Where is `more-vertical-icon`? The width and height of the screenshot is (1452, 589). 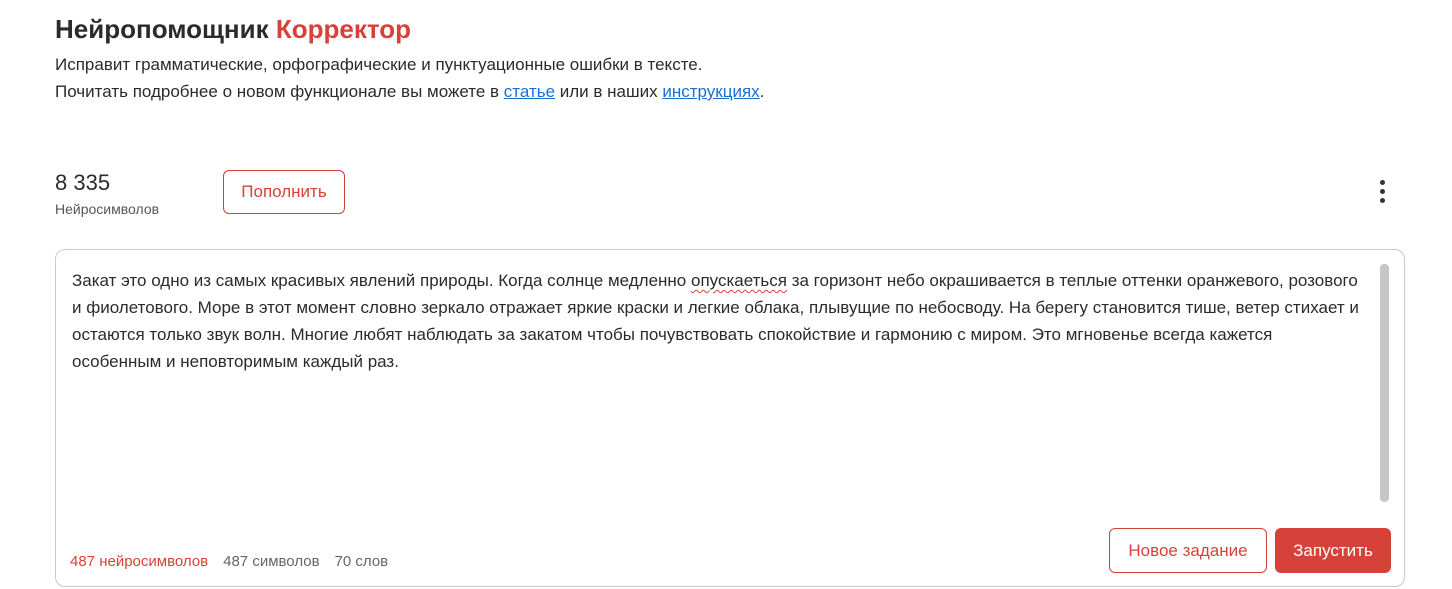
more-vertical-icon is located at coordinates (1382, 191).